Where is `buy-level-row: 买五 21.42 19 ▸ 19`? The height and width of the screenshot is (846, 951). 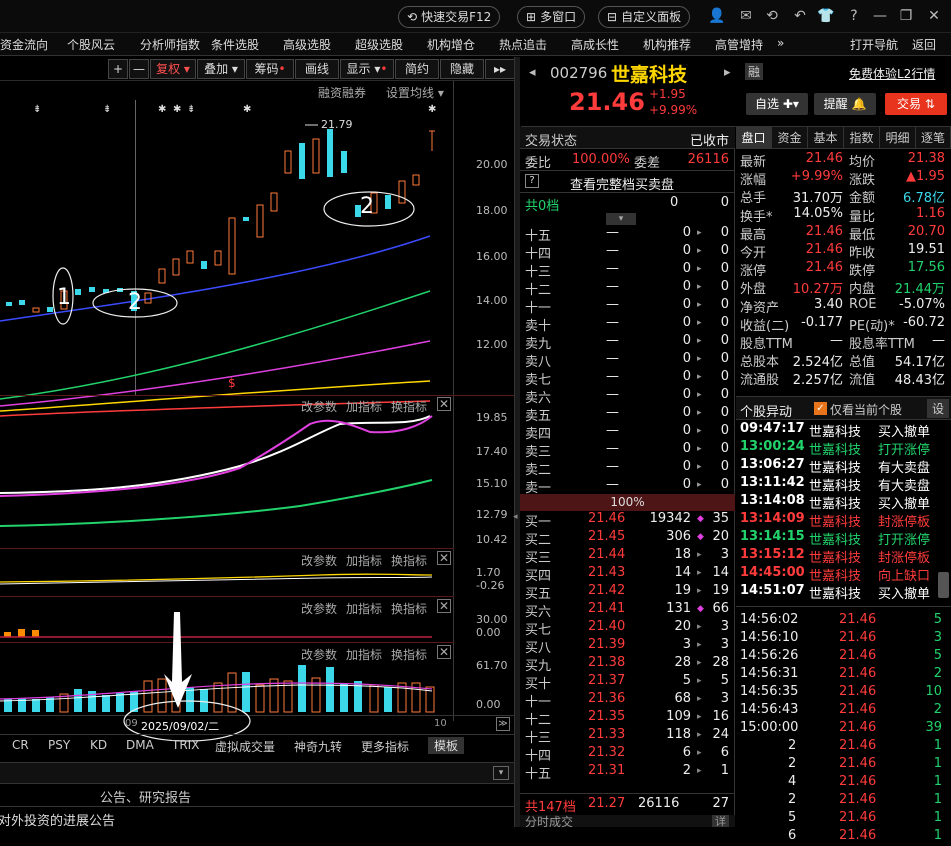
buy-level-row: 买五 21.42 19 ▸ 19 is located at coordinates (627, 592).